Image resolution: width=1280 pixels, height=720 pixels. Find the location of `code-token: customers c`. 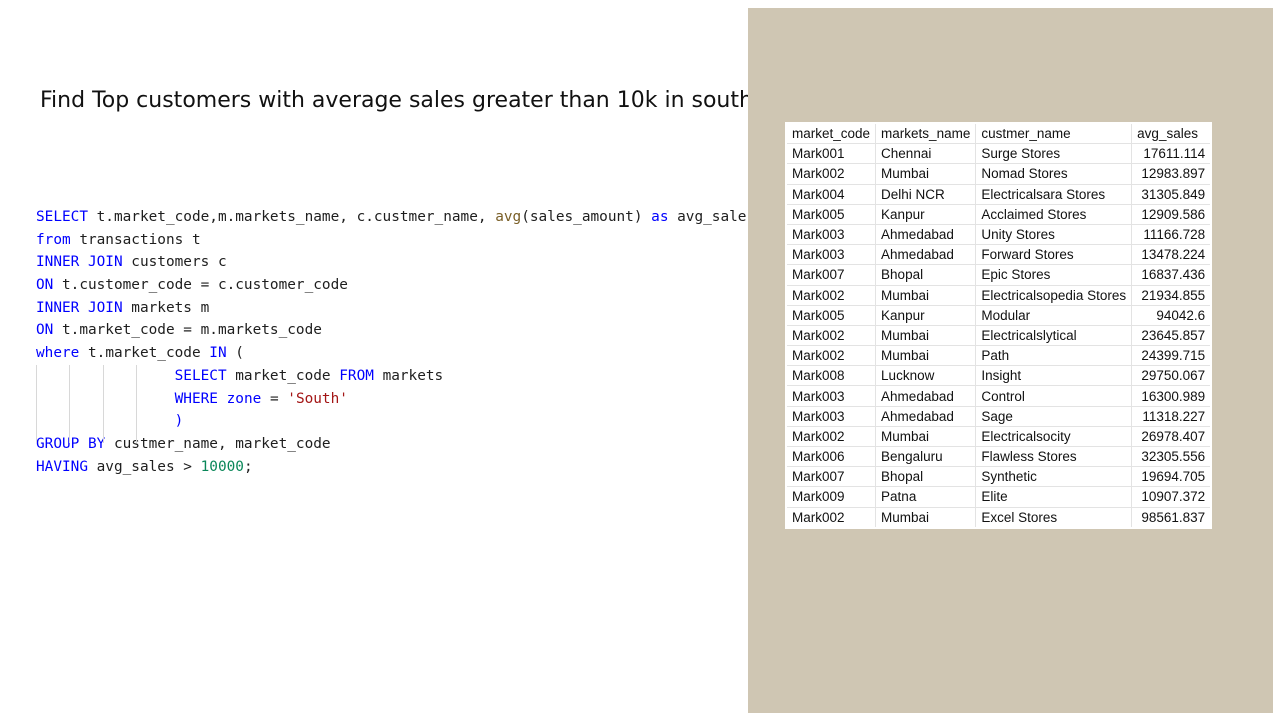

code-token: customers c is located at coordinates (174, 262).